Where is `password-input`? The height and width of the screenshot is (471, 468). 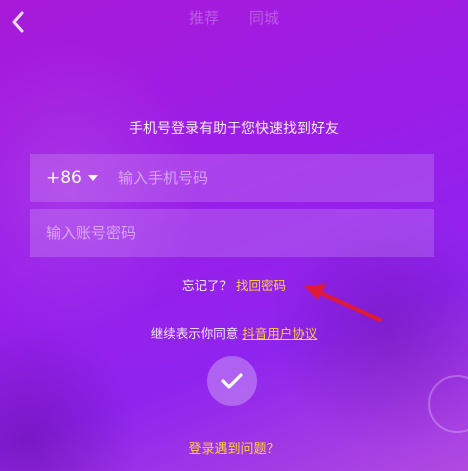
password-input is located at coordinates (232, 233).